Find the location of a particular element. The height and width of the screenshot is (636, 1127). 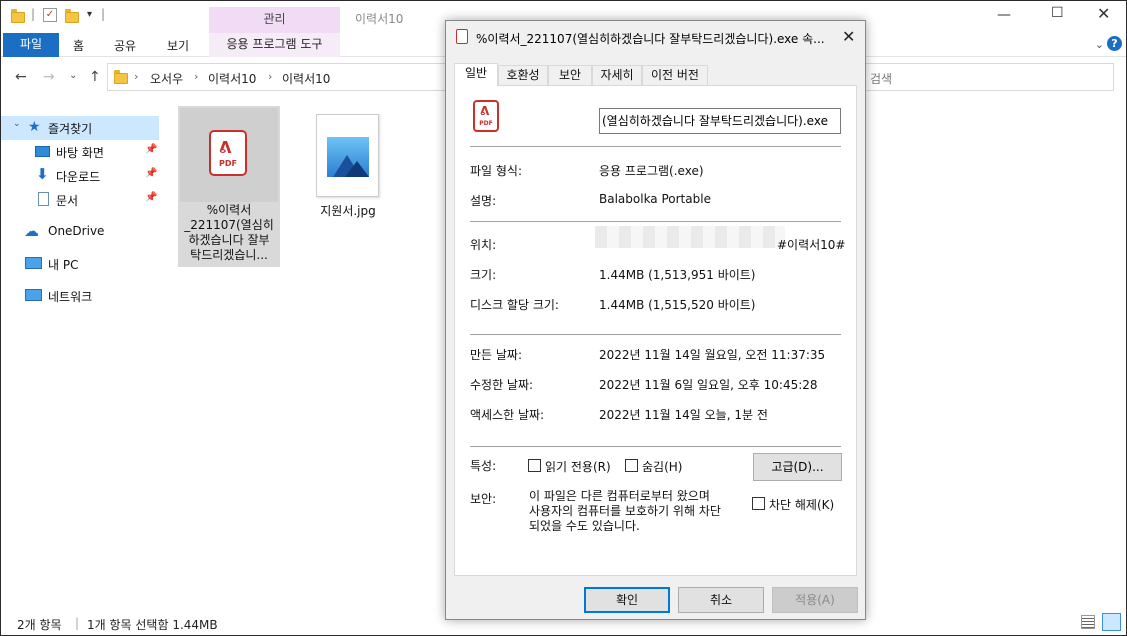

sidebar-item-label: 내 PC is located at coordinates (63, 265).